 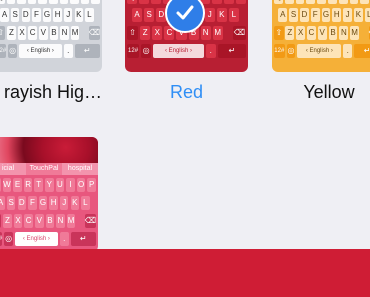 What do you see at coordinates (293, 15) in the screenshot?
I see `key-s: S` at bounding box center [293, 15].